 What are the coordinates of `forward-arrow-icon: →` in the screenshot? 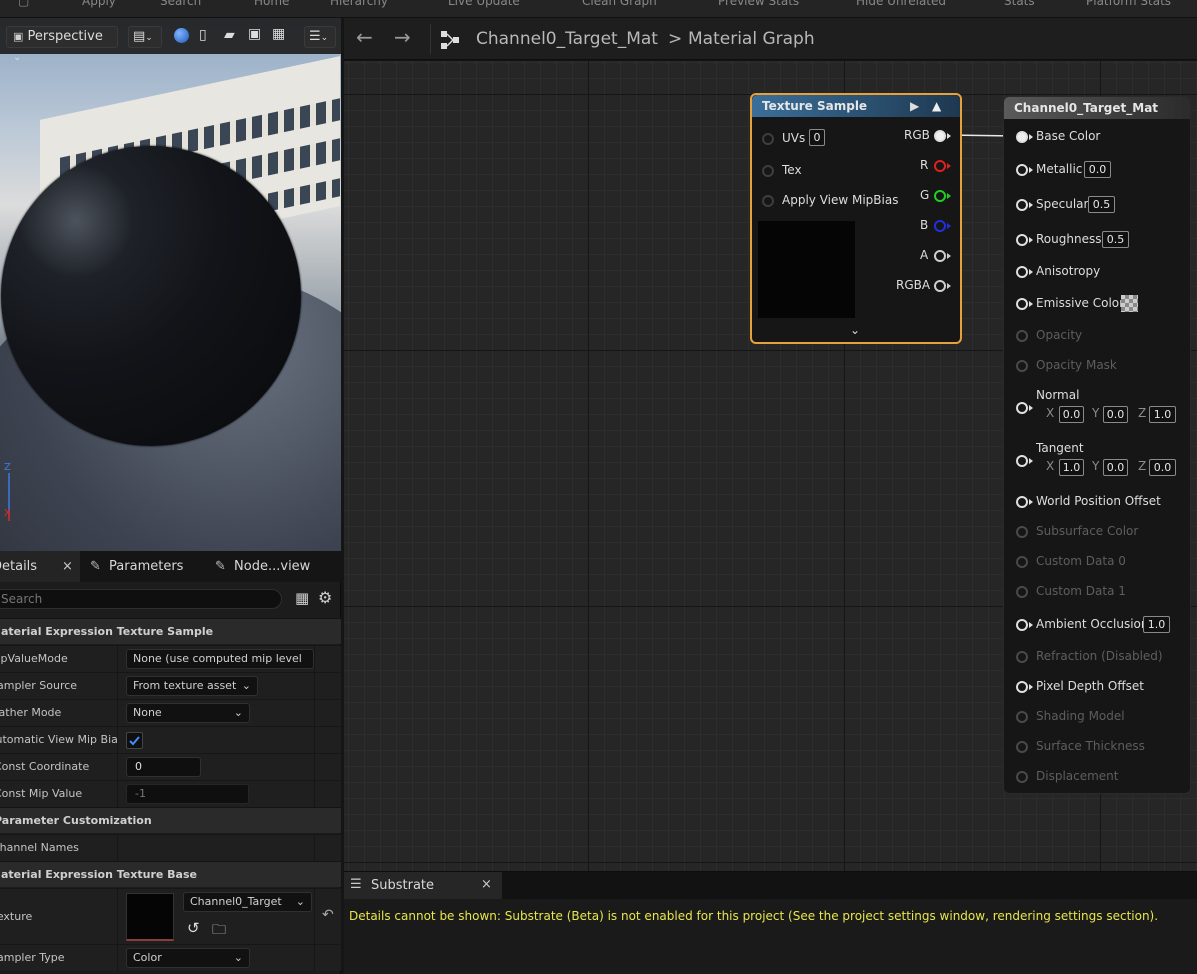 It's located at (402, 37).